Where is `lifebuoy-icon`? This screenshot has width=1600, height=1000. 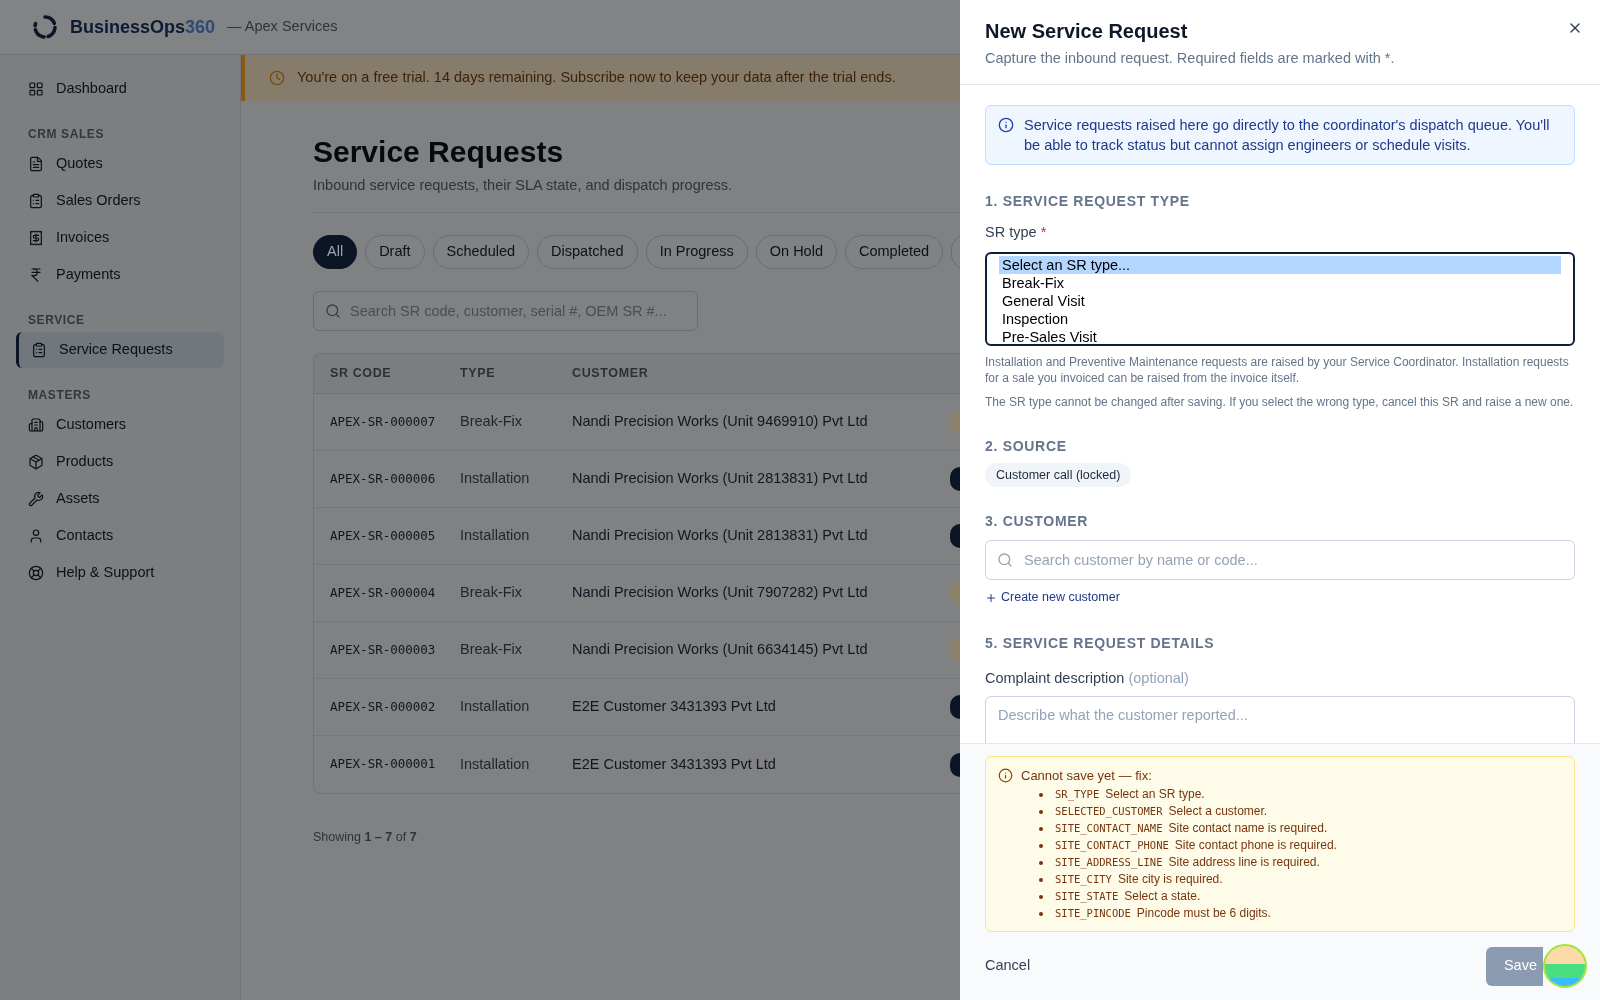
lifebuoy-icon is located at coordinates (36, 573).